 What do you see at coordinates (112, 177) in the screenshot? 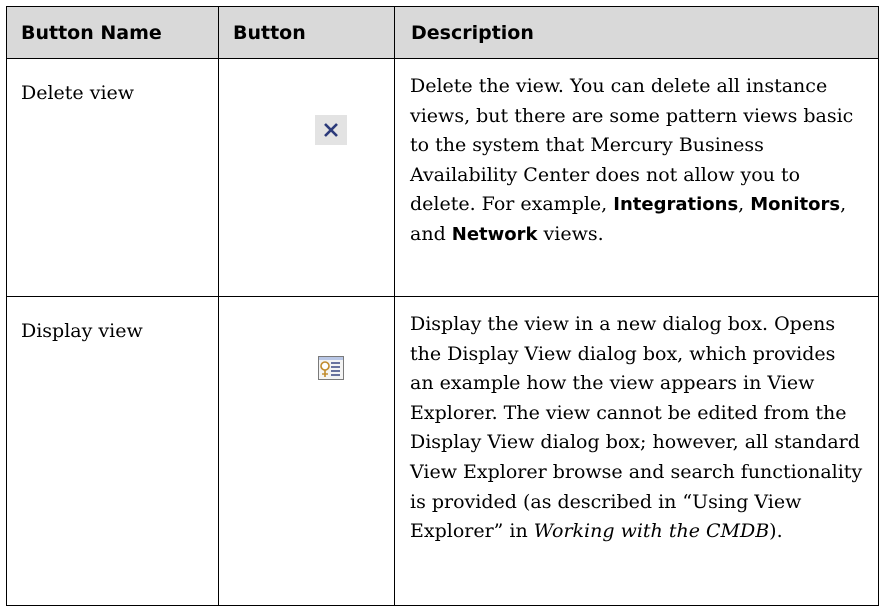
I see `button-name-cell: Delete view` at bounding box center [112, 177].